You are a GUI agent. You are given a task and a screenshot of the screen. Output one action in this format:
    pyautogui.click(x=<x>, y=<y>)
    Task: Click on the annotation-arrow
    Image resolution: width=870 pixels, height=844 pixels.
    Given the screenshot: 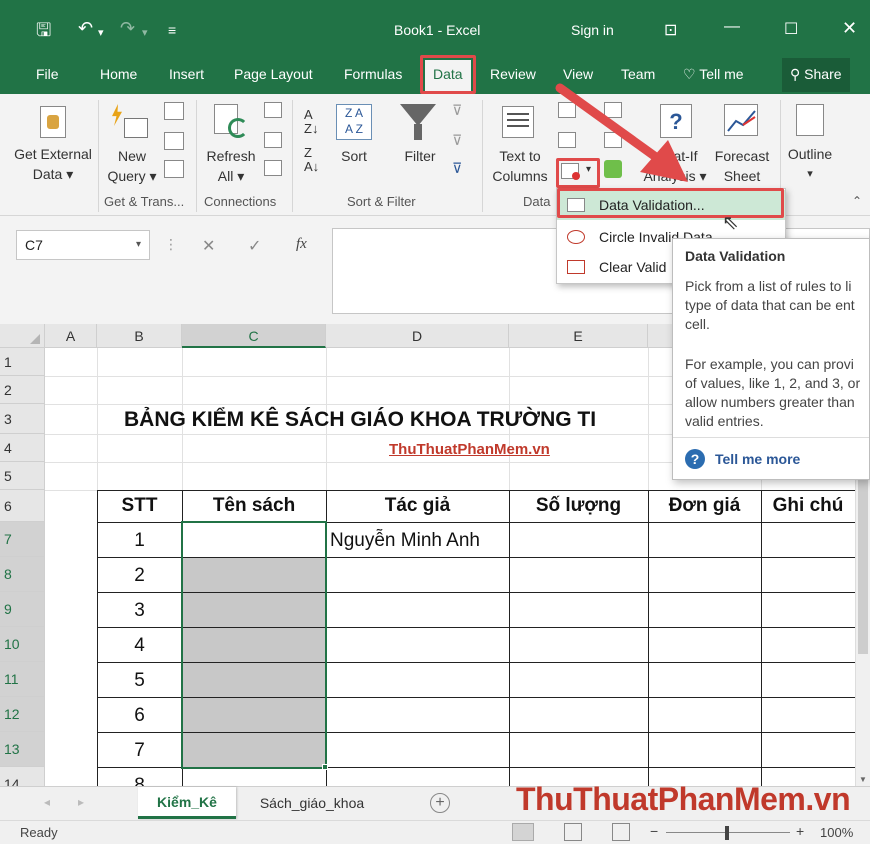 What is the action you would take?
    pyautogui.click(x=621, y=132)
    